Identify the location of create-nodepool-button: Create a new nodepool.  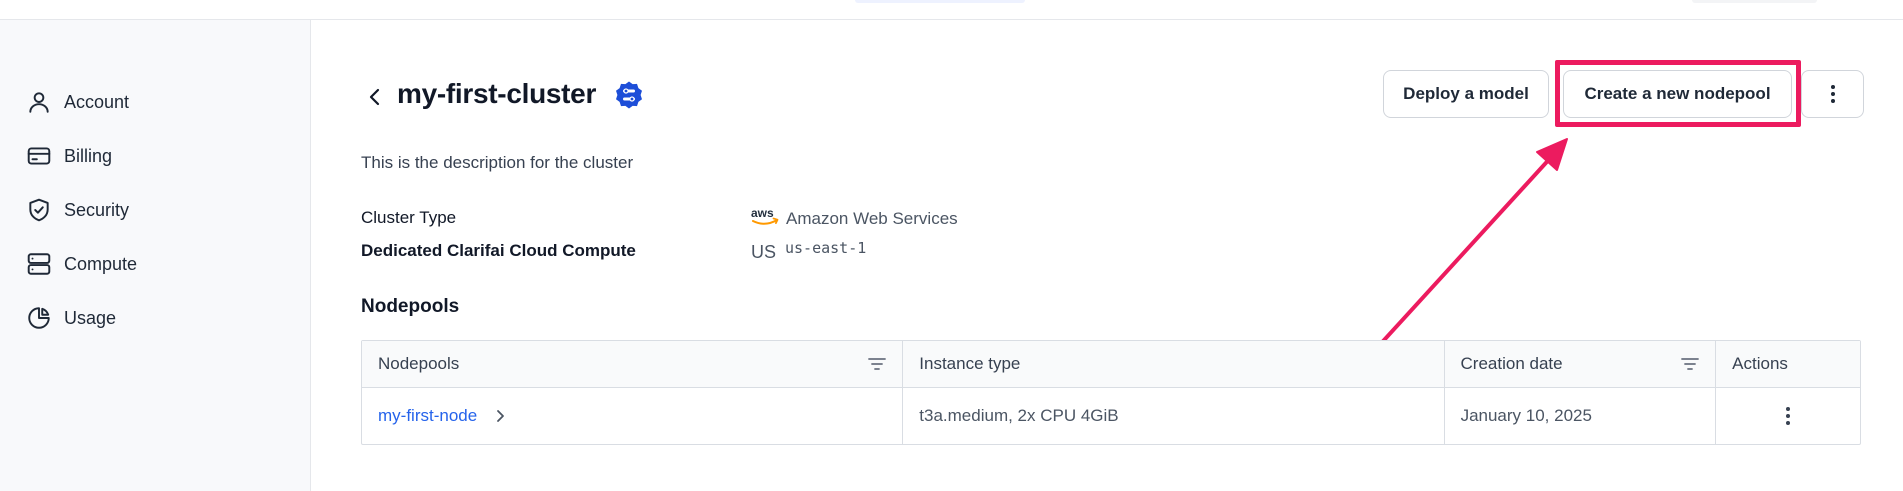
(1677, 94).